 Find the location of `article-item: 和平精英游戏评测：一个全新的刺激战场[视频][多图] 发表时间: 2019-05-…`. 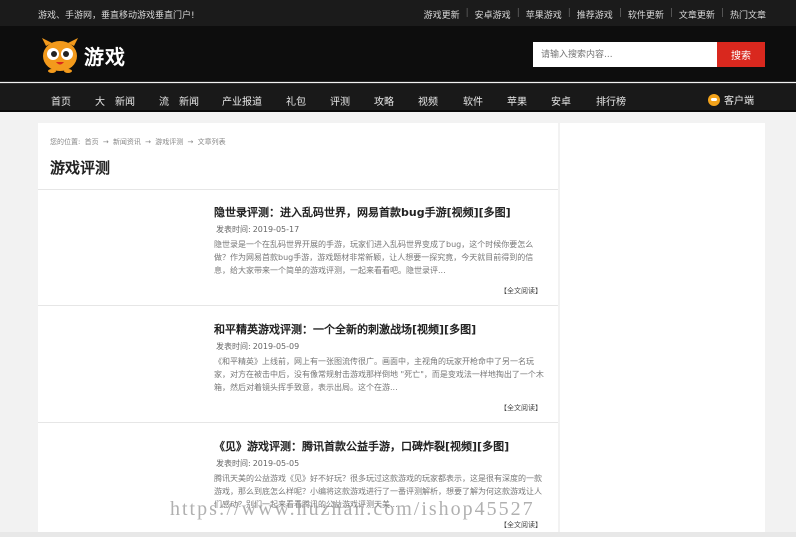

article-item: 和平精英游戏评测：一个全新的刺激战场[视频][多图] 发表时间: 2019-05-… is located at coordinates (298, 365).